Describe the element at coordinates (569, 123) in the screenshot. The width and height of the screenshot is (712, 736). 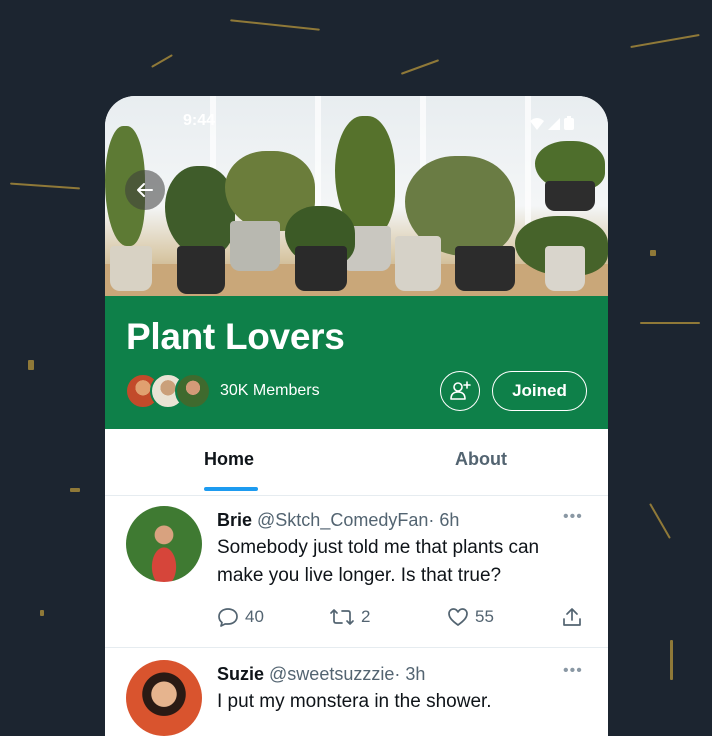
I see `battery-icon` at that location.